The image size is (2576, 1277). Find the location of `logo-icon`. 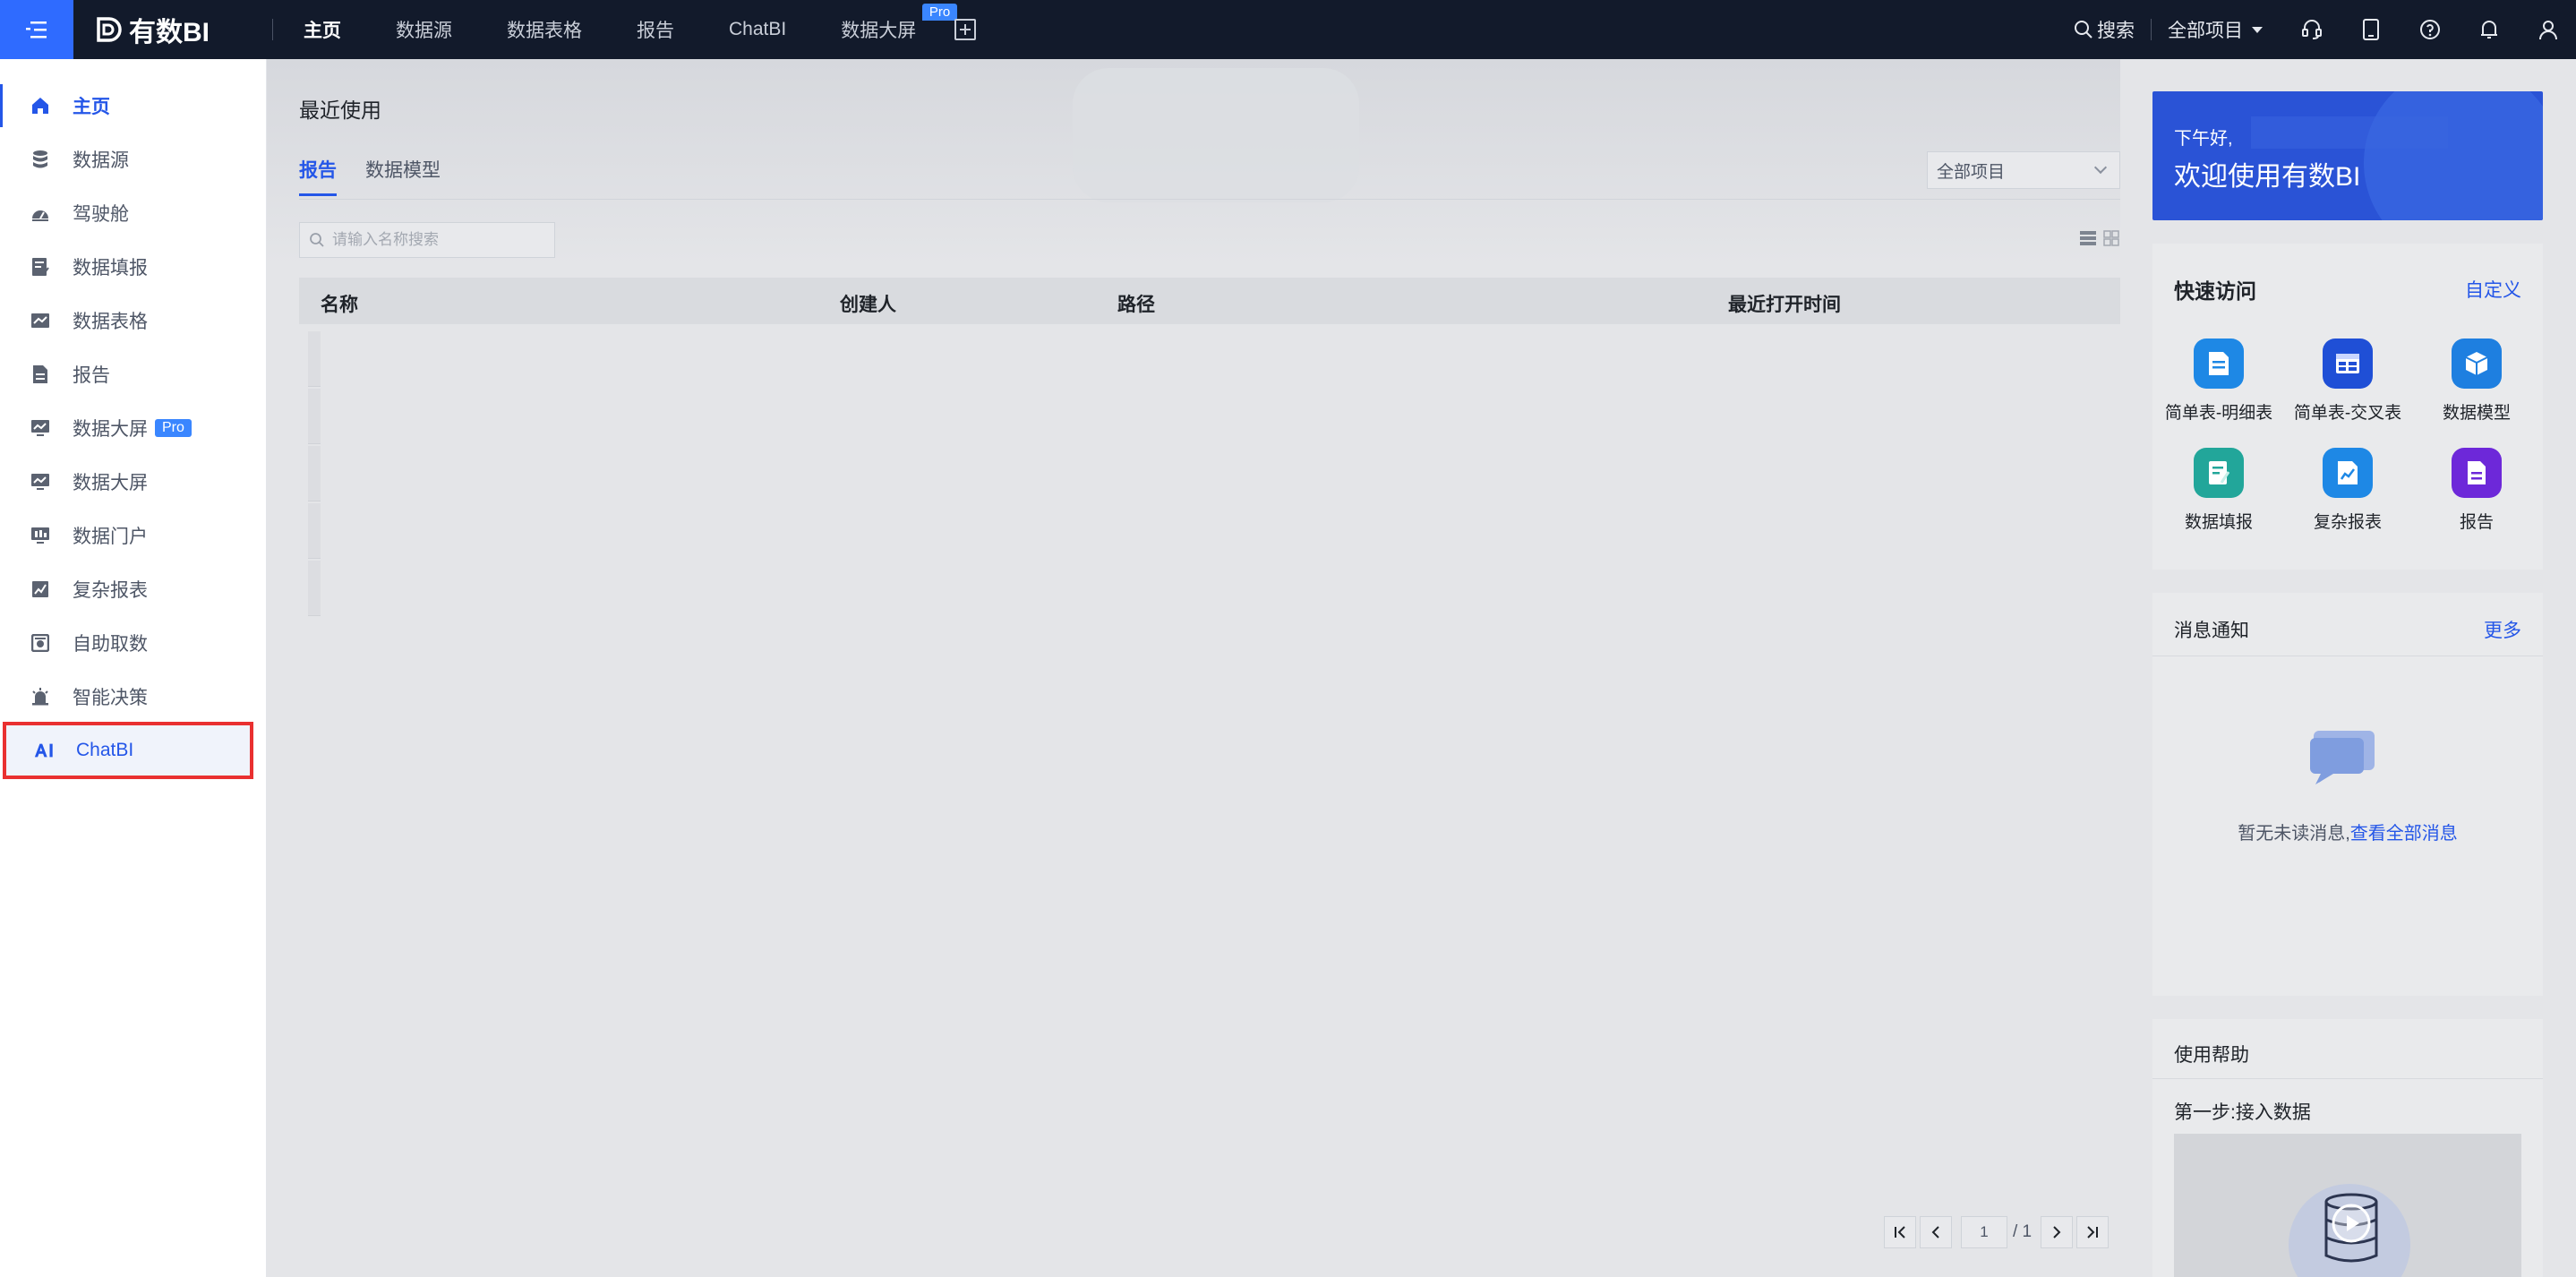

logo-icon is located at coordinates (109, 29).